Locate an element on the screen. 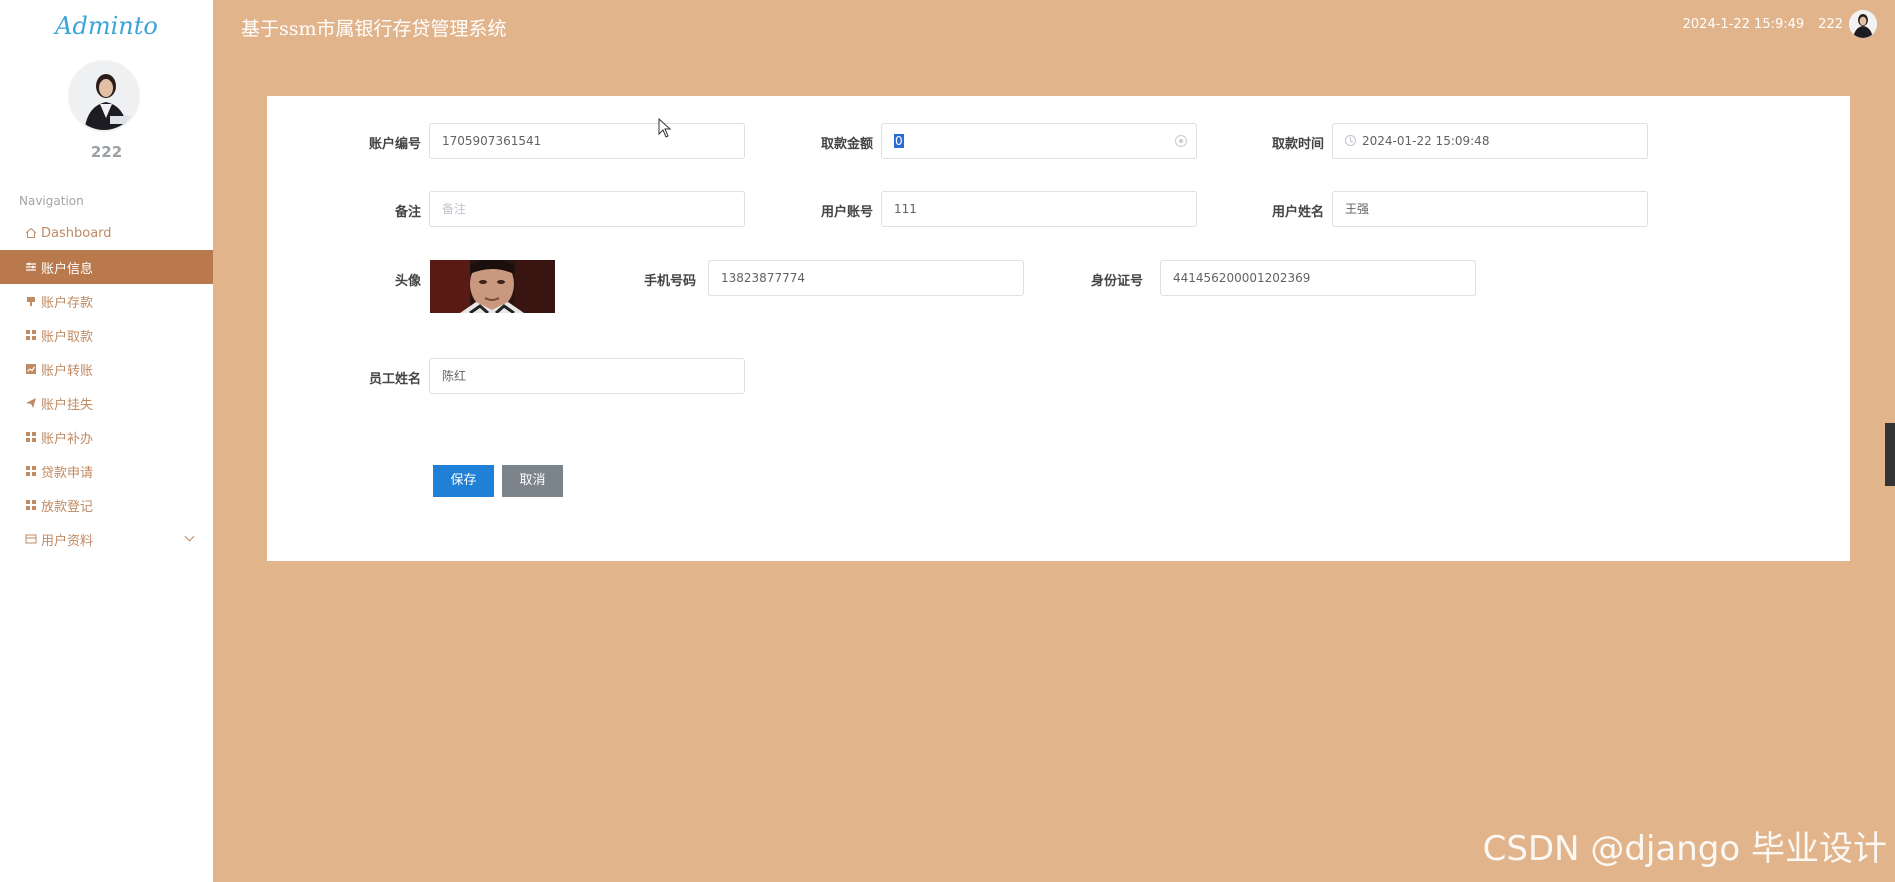 This screenshot has height=882, width=1895. sidebar-item-account-info: 账户信息 is located at coordinates (106, 267).